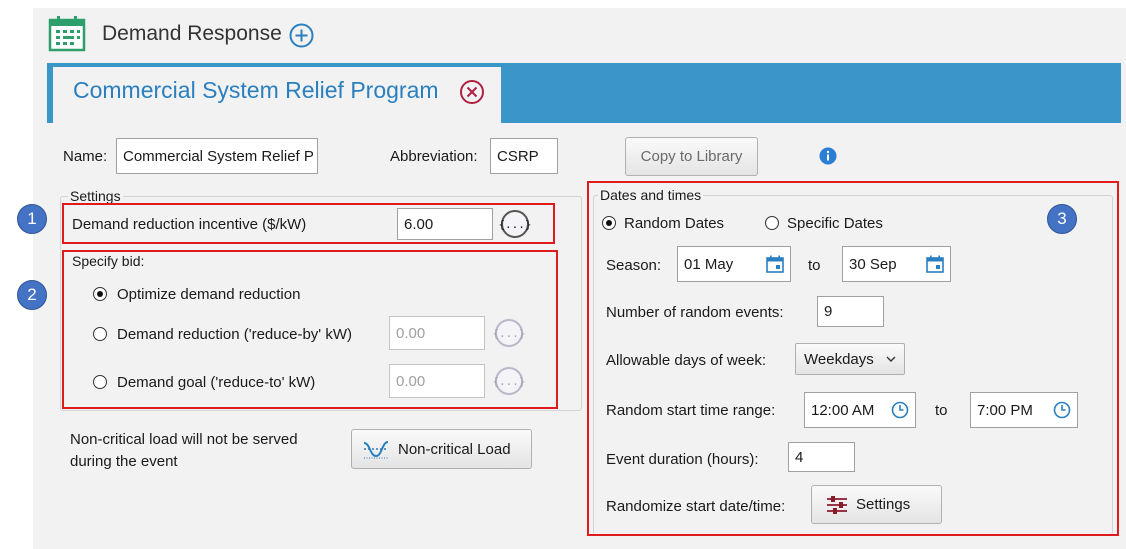 This screenshot has height=549, width=1126. Describe the element at coordinates (651, 195) in the screenshot. I see `dates-group-label: Dates and times` at that location.